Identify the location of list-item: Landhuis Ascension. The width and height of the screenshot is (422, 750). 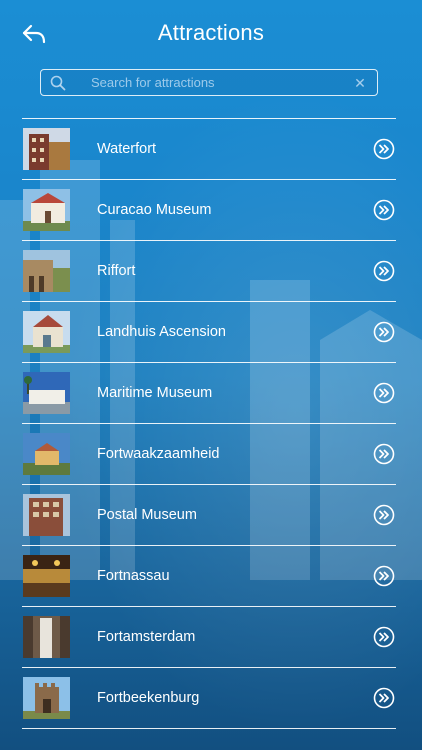
(209, 332).